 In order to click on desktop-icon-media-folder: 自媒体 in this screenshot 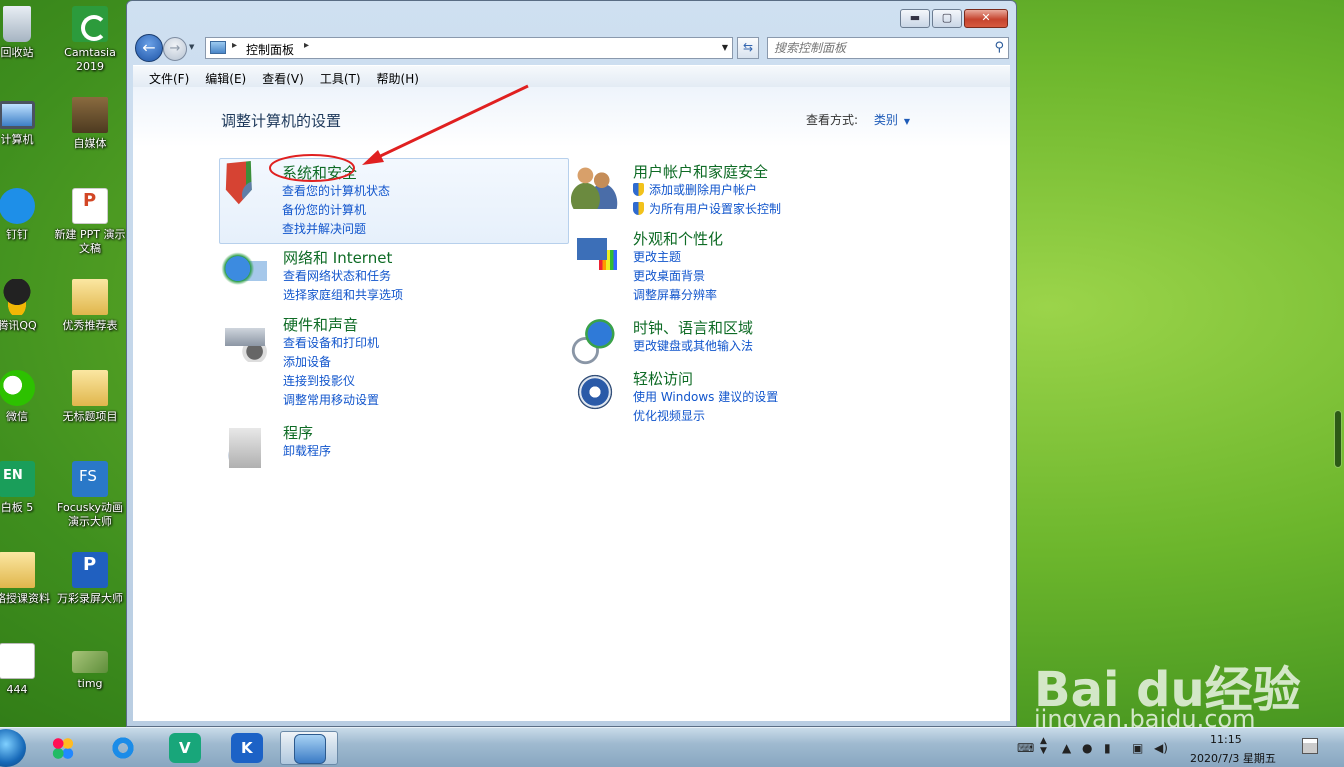, I will do `click(90, 124)`.